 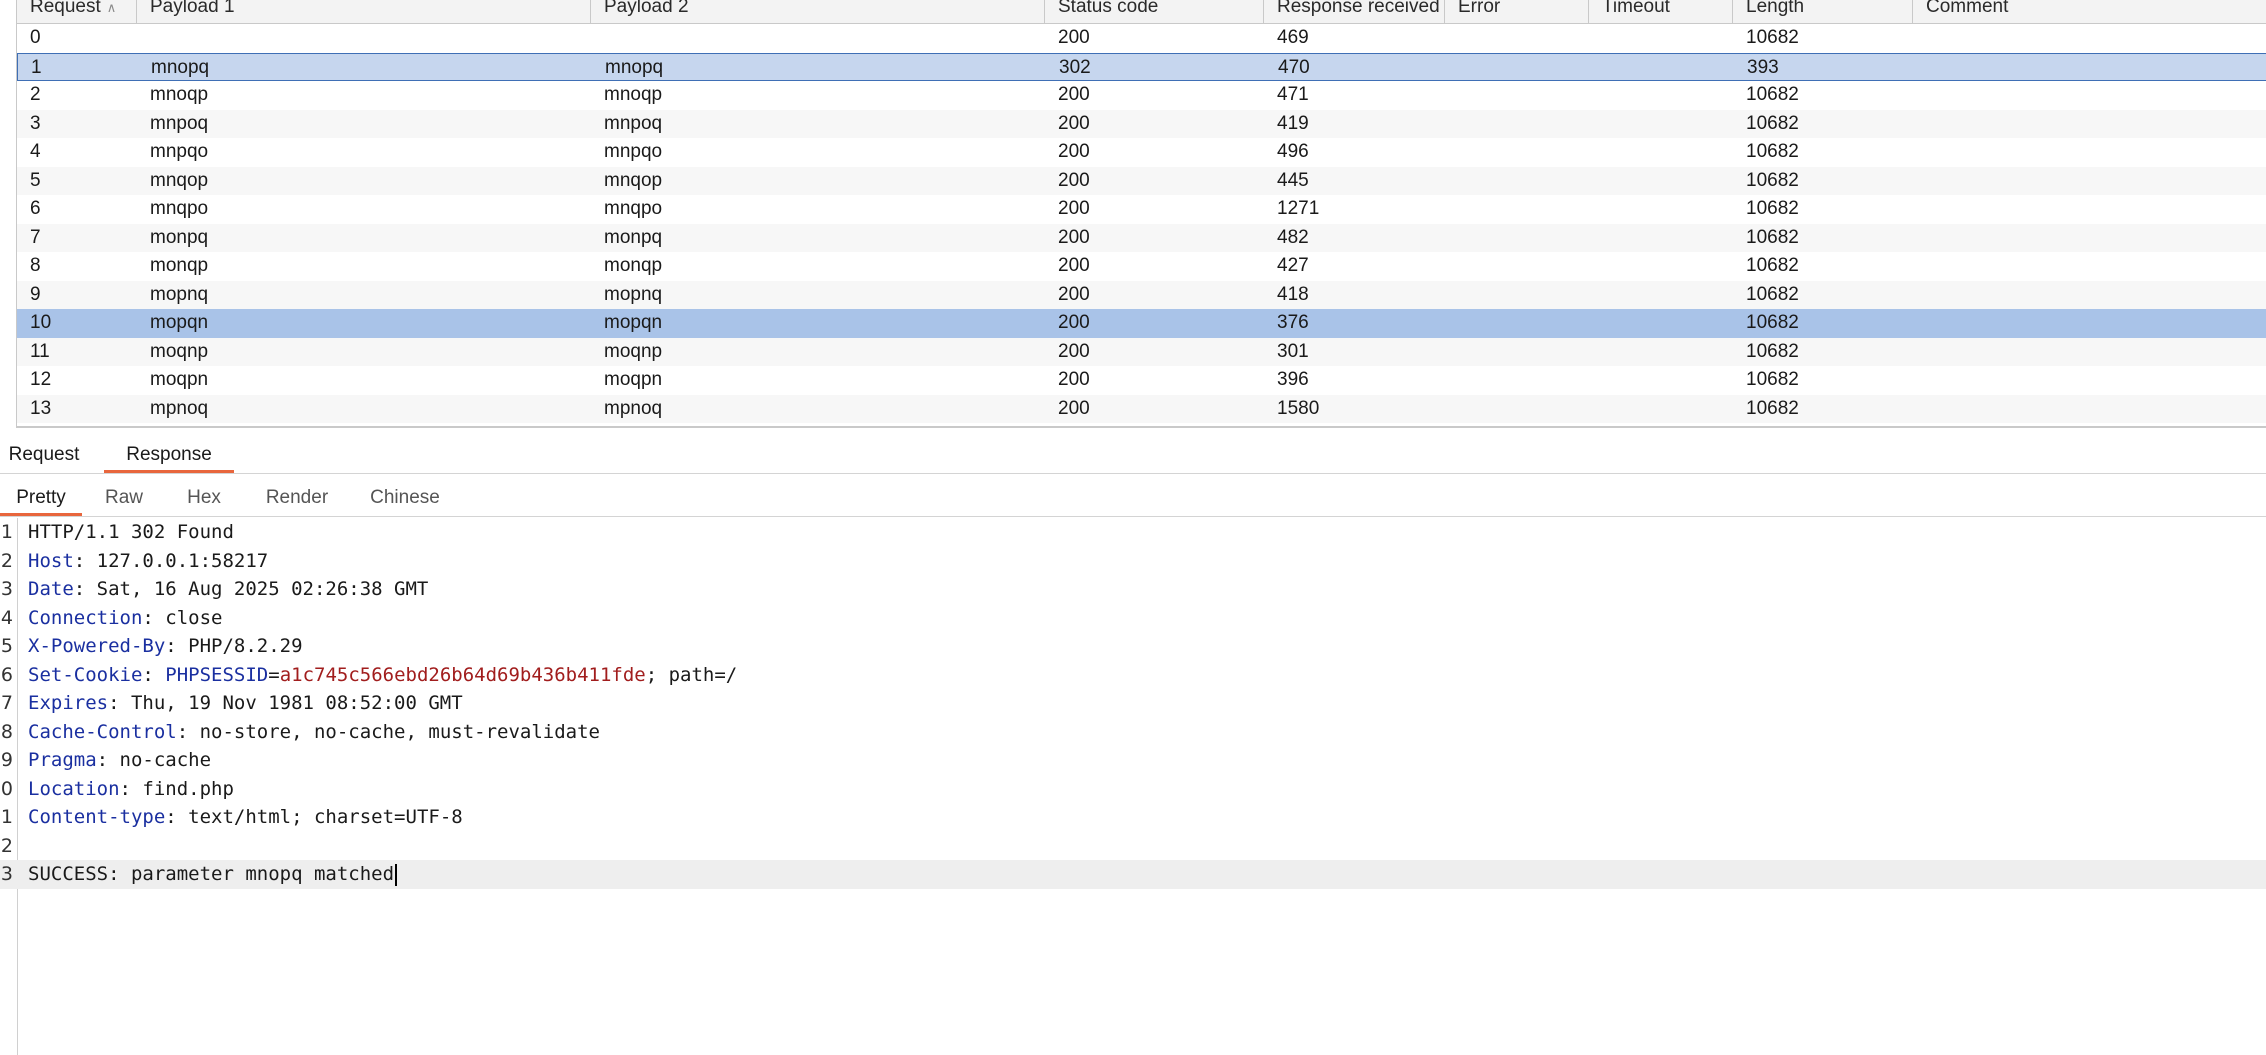 I want to click on line-content: Content-type: text/html; charset=UTF-8, so click(x=245, y=817).